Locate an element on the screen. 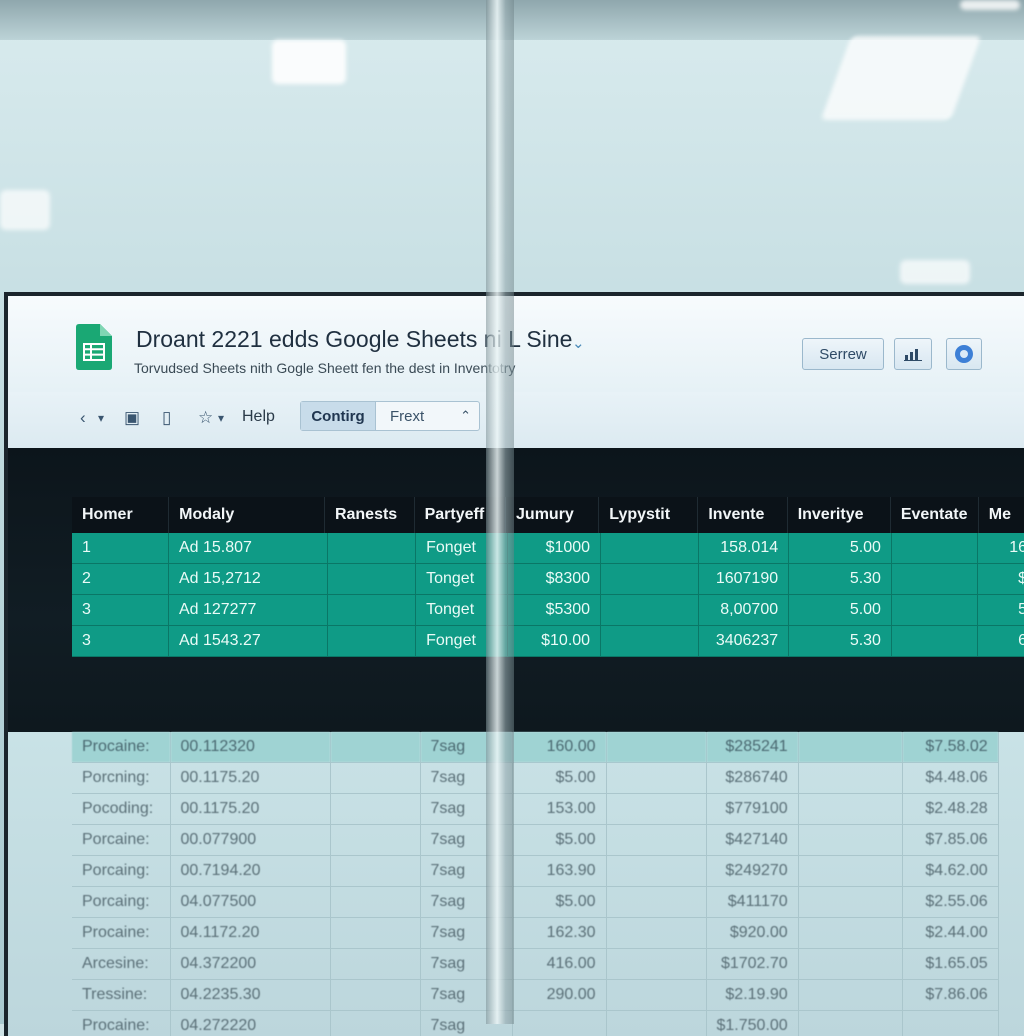  column-header: Inverityе is located at coordinates (838, 515).